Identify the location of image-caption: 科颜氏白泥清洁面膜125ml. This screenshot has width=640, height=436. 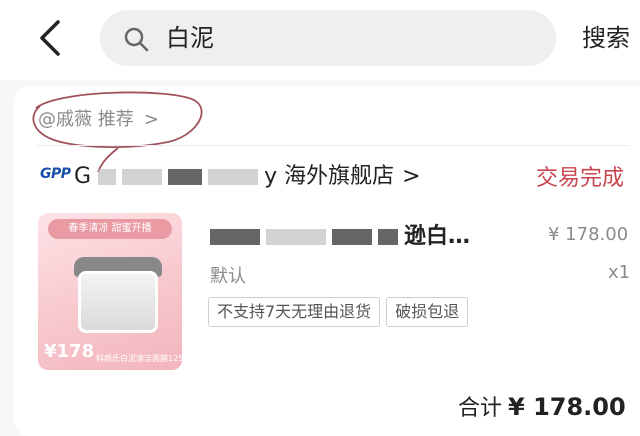
(139, 358).